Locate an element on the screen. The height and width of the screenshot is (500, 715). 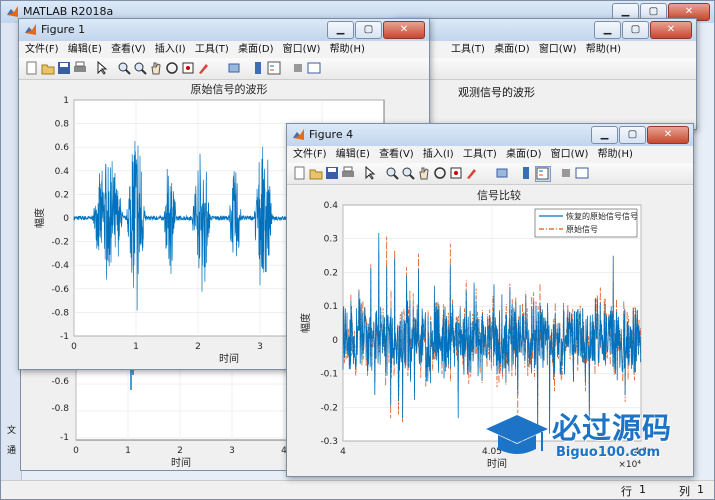
main-window-title: MATLAB R2018a is located at coordinates (68, 11).